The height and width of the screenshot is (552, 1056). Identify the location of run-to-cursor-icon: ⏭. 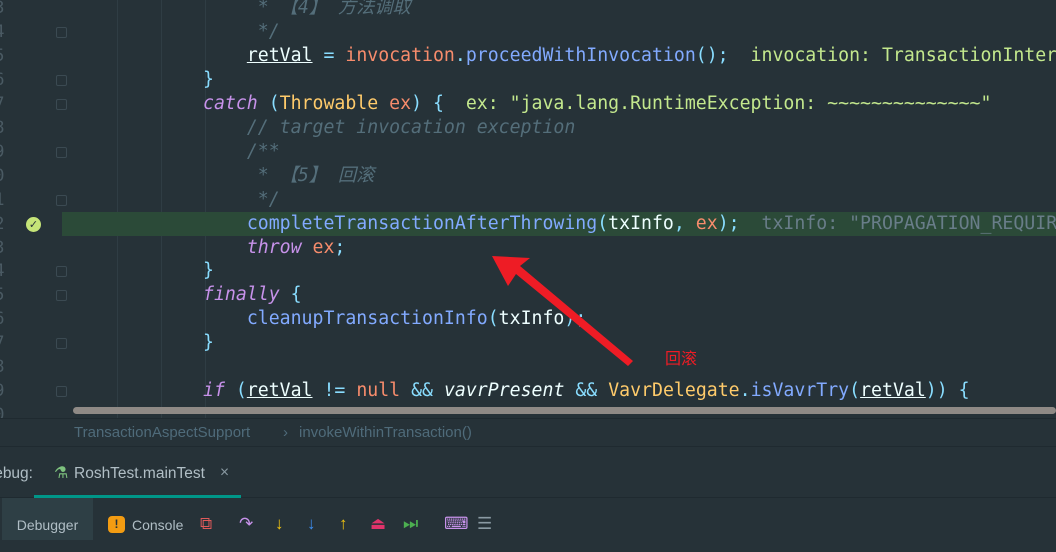
(410, 524).